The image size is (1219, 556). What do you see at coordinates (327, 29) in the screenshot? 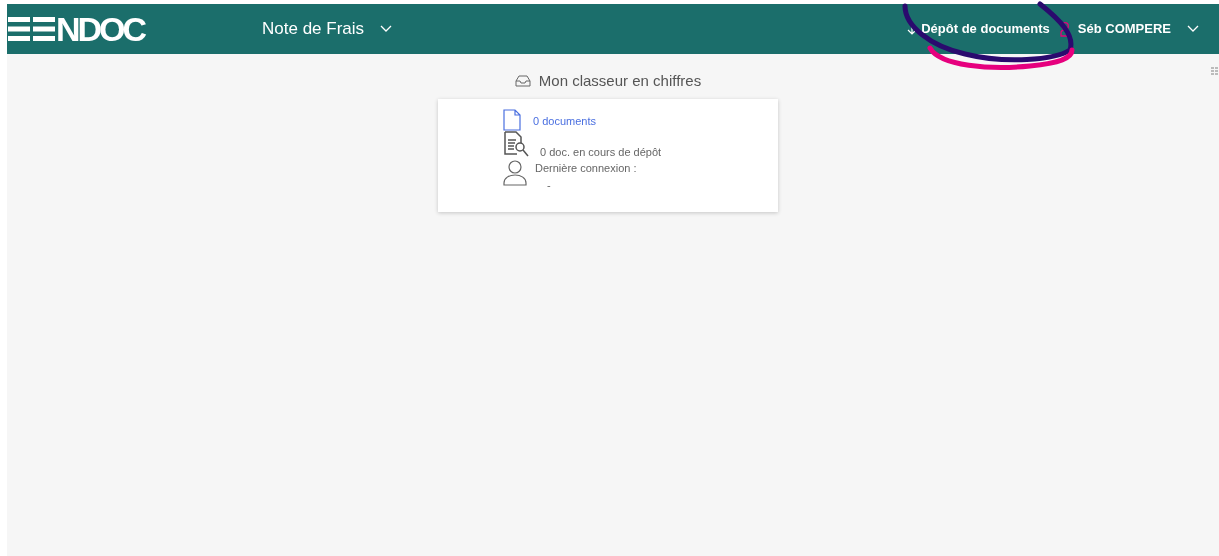
I see `app-dropdown: Note de Frais` at bounding box center [327, 29].